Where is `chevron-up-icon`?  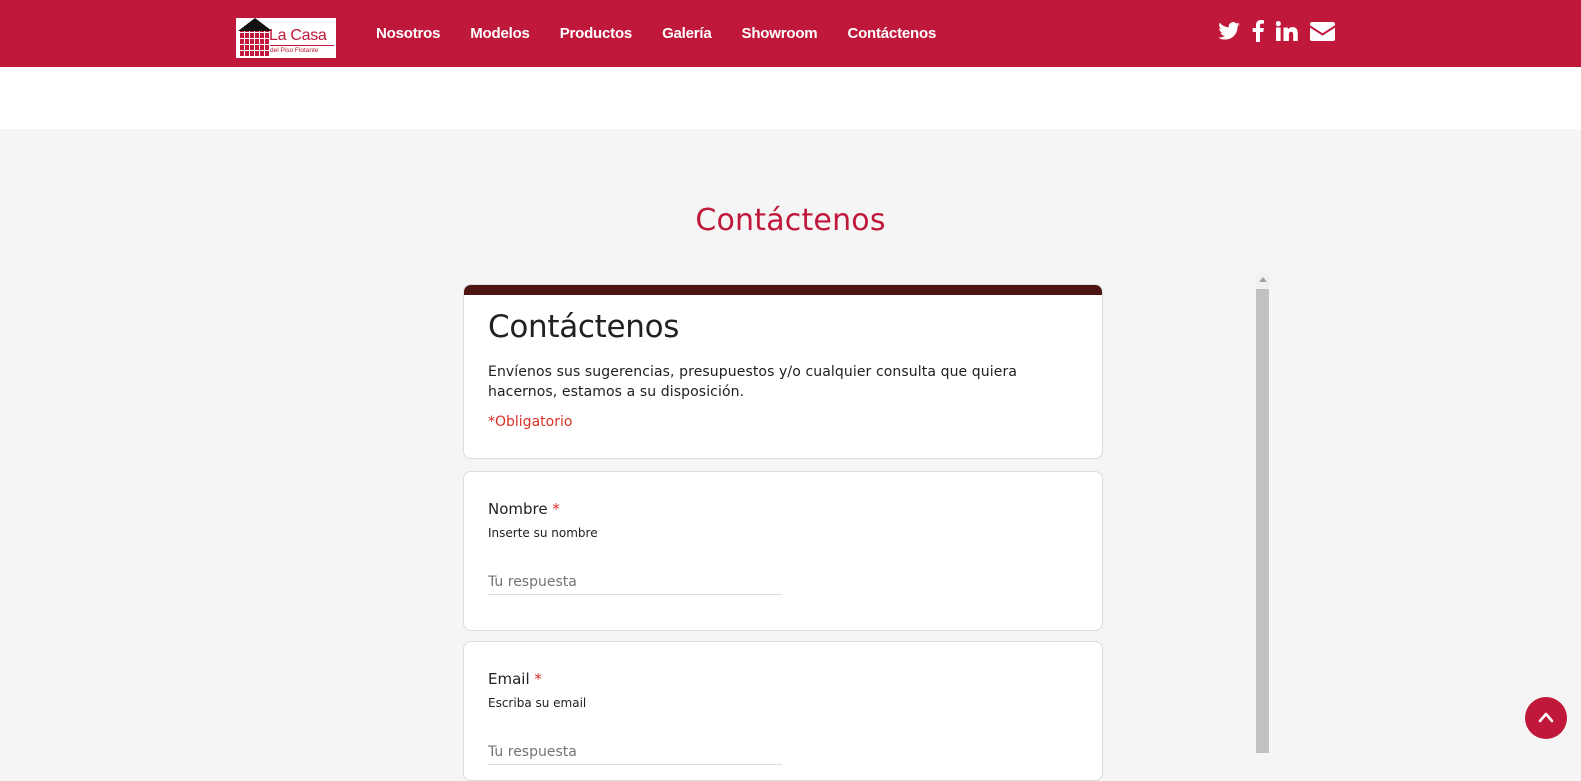 chevron-up-icon is located at coordinates (1546, 717).